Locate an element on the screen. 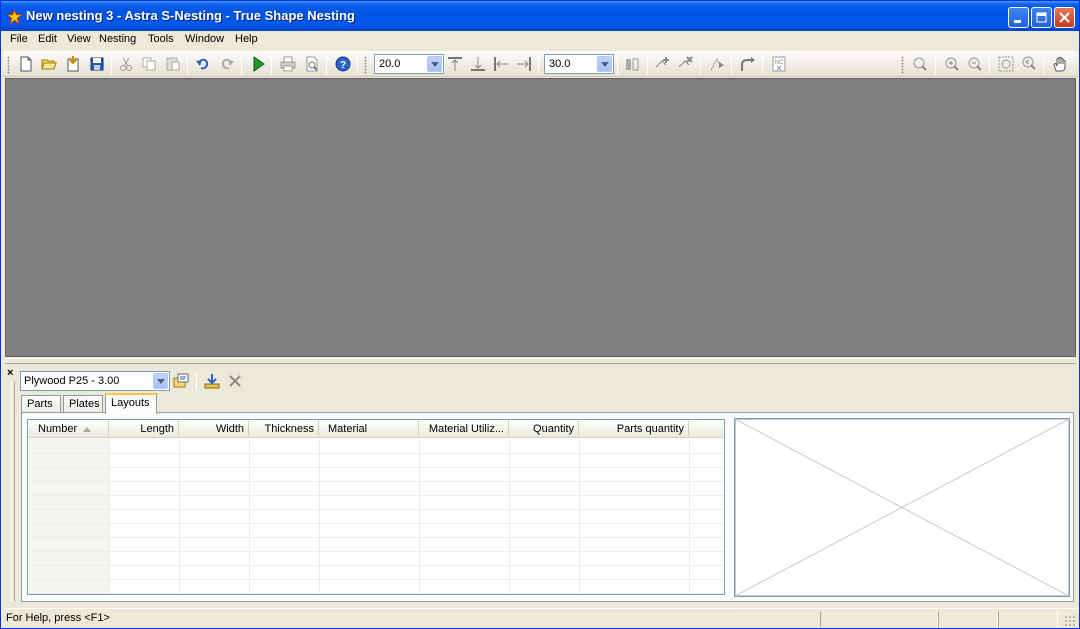 Image resolution: width=1080 pixels, height=629 pixels. zoom-in-icon is located at coordinates (952, 64).